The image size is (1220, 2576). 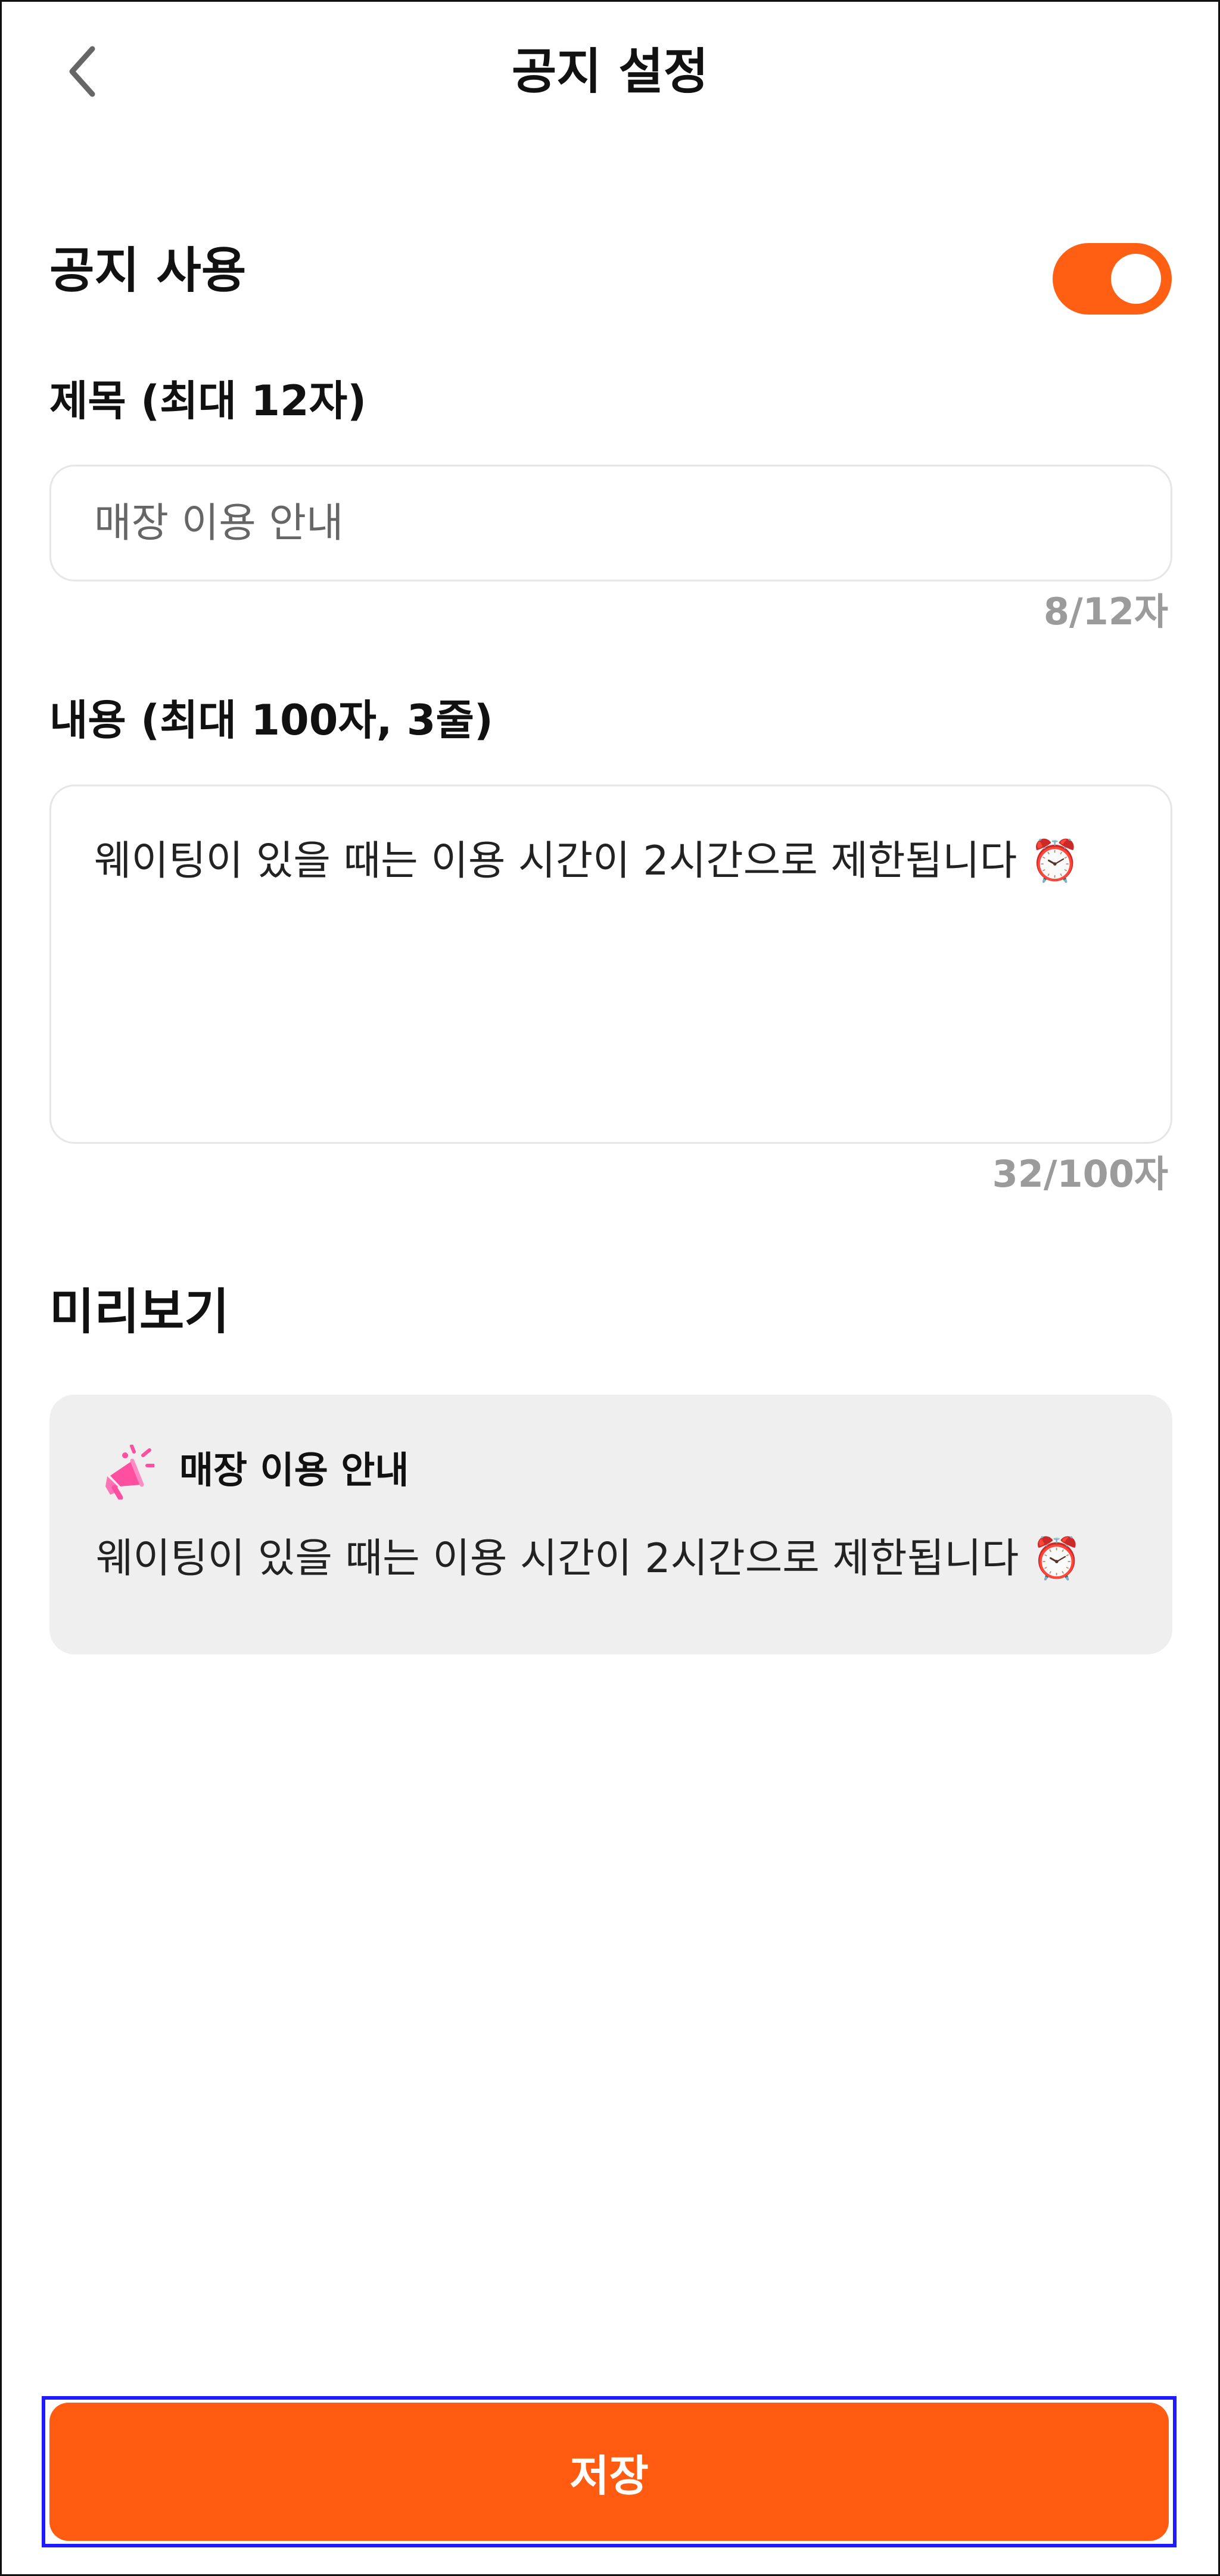 What do you see at coordinates (208, 401) in the screenshot?
I see `title-field-label: 제목 (최대 12자)` at bounding box center [208, 401].